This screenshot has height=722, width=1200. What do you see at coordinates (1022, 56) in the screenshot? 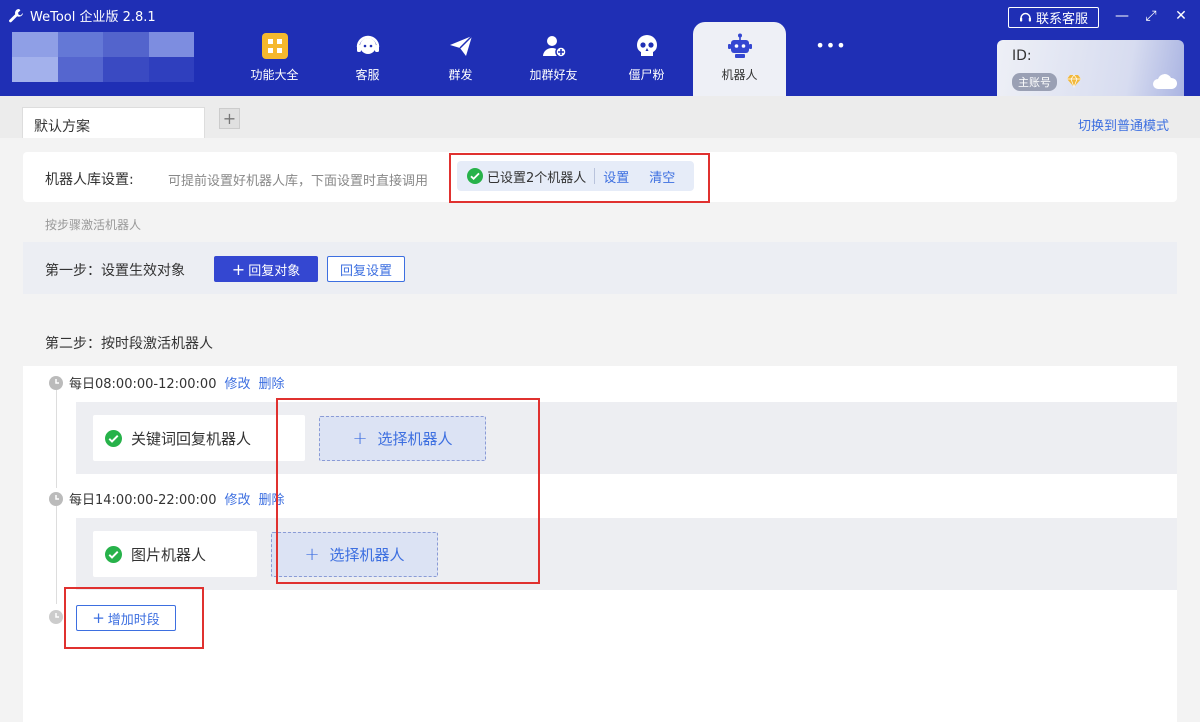
I see `account-id: ID:` at bounding box center [1022, 56].